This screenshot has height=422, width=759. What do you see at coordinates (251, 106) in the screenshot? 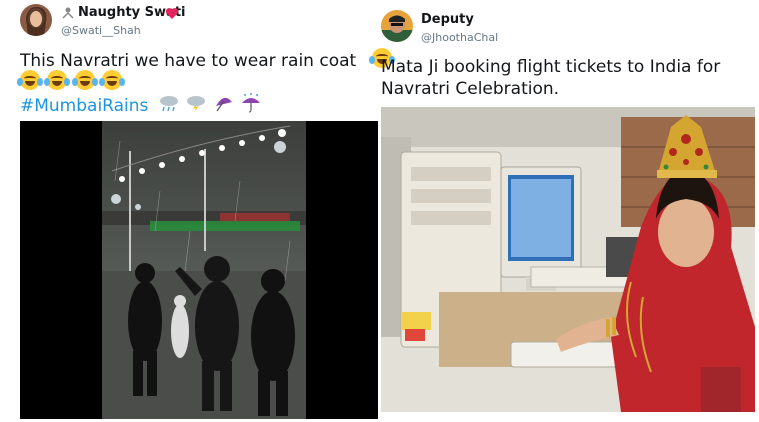
I see `umbrella-rain-icon` at bounding box center [251, 106].